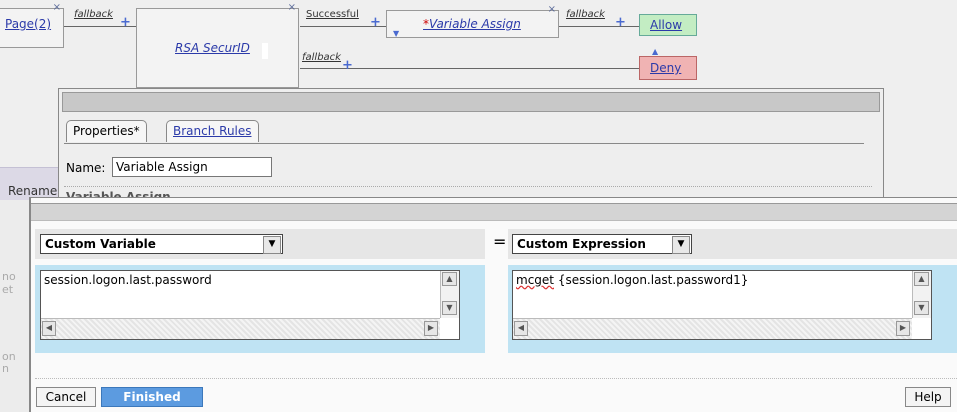 The width and height of the screenshot is (957, 412). I want to click on variable-assign-label: Variable Assign, so click(475, 24).